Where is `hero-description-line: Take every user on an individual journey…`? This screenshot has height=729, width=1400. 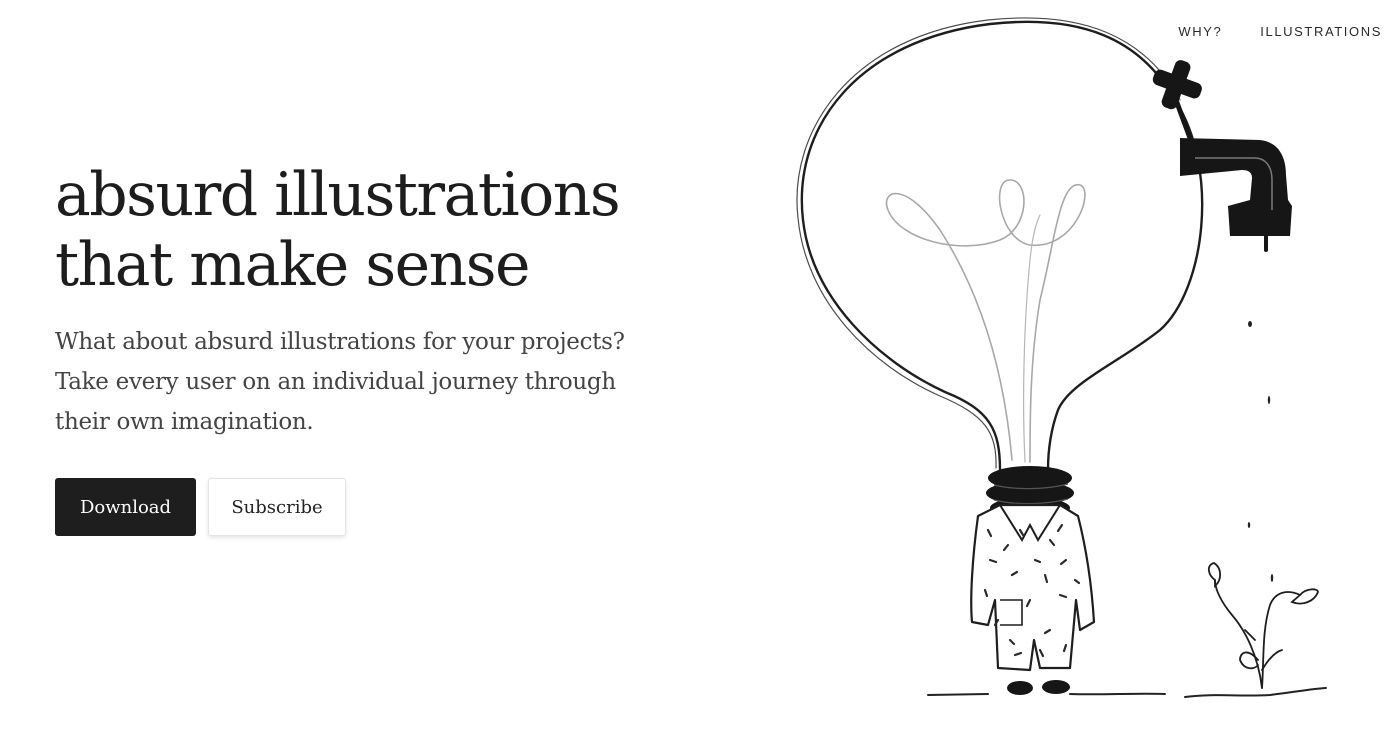
hero-description-line: Take every user on an individual journey… is located at coordinates (335, 382).